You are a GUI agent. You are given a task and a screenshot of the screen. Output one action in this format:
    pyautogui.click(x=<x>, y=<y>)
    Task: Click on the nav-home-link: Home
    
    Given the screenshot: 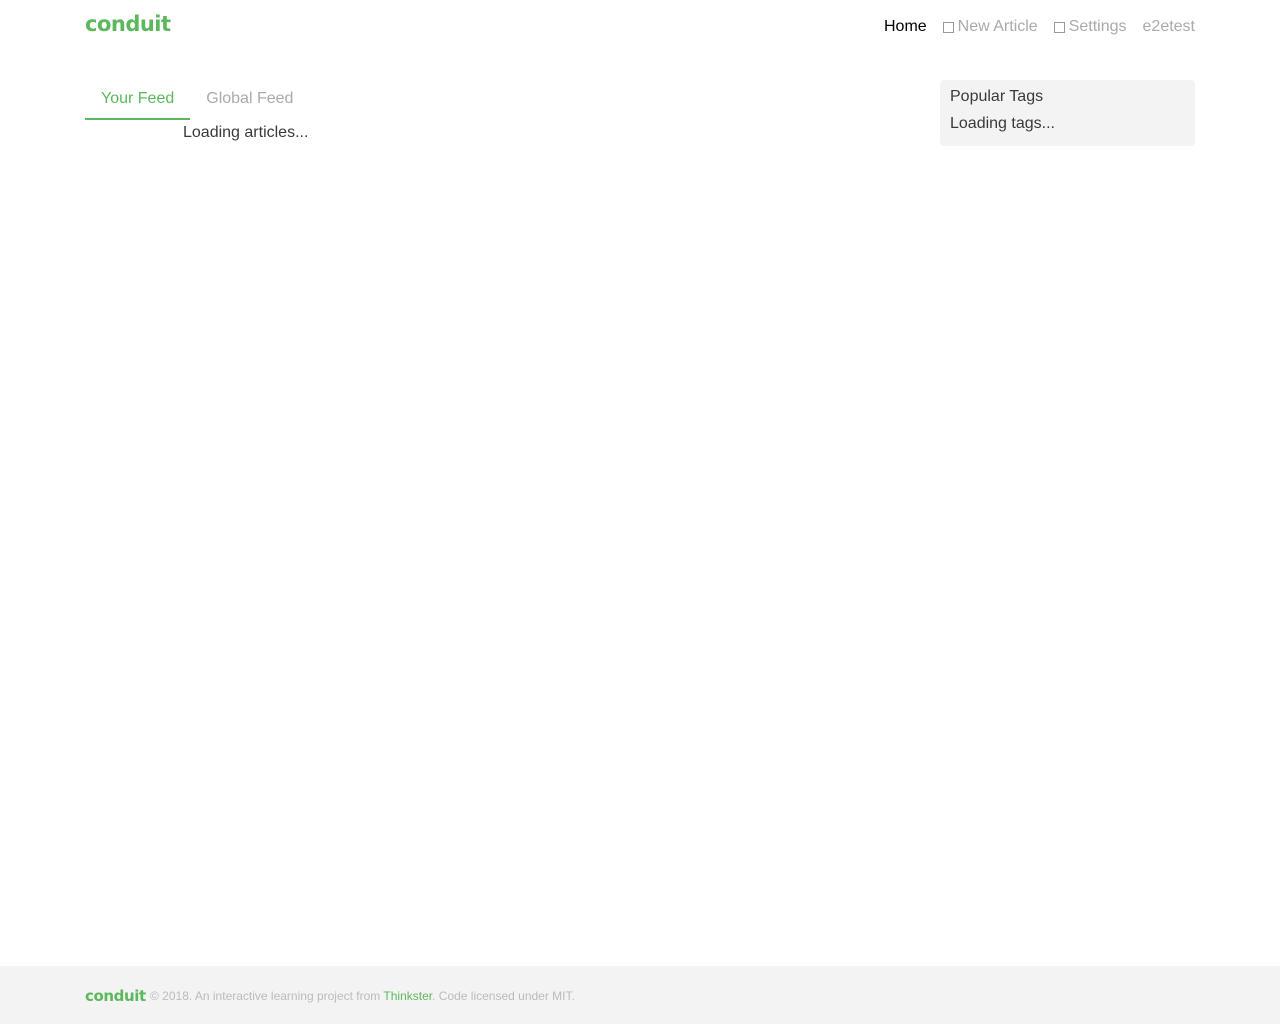 What is the action you would take?
    pyautogui.click(x=905, y=27)
    